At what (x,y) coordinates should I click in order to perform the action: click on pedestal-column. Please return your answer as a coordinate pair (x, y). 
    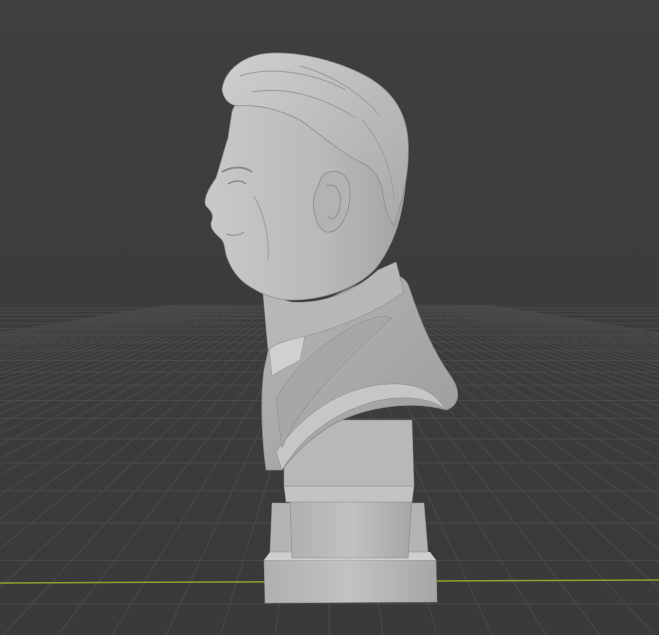
    Looking at the image, I should click on (351, 529).